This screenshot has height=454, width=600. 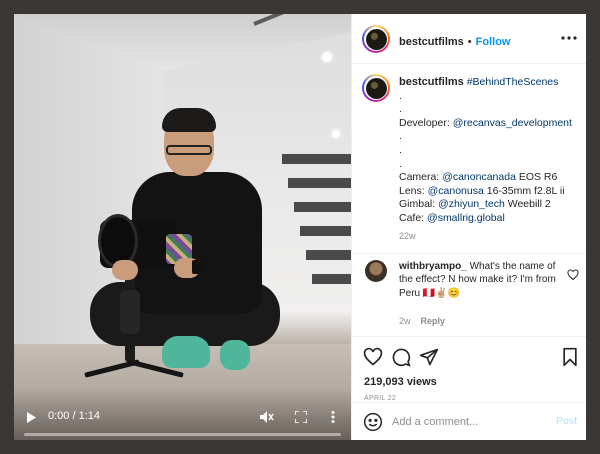 What do you see at coordinates (471, 204) in the screenshot?
I see `gimbal-link: @zhiyun_tech` at bounding box center [471, 204].